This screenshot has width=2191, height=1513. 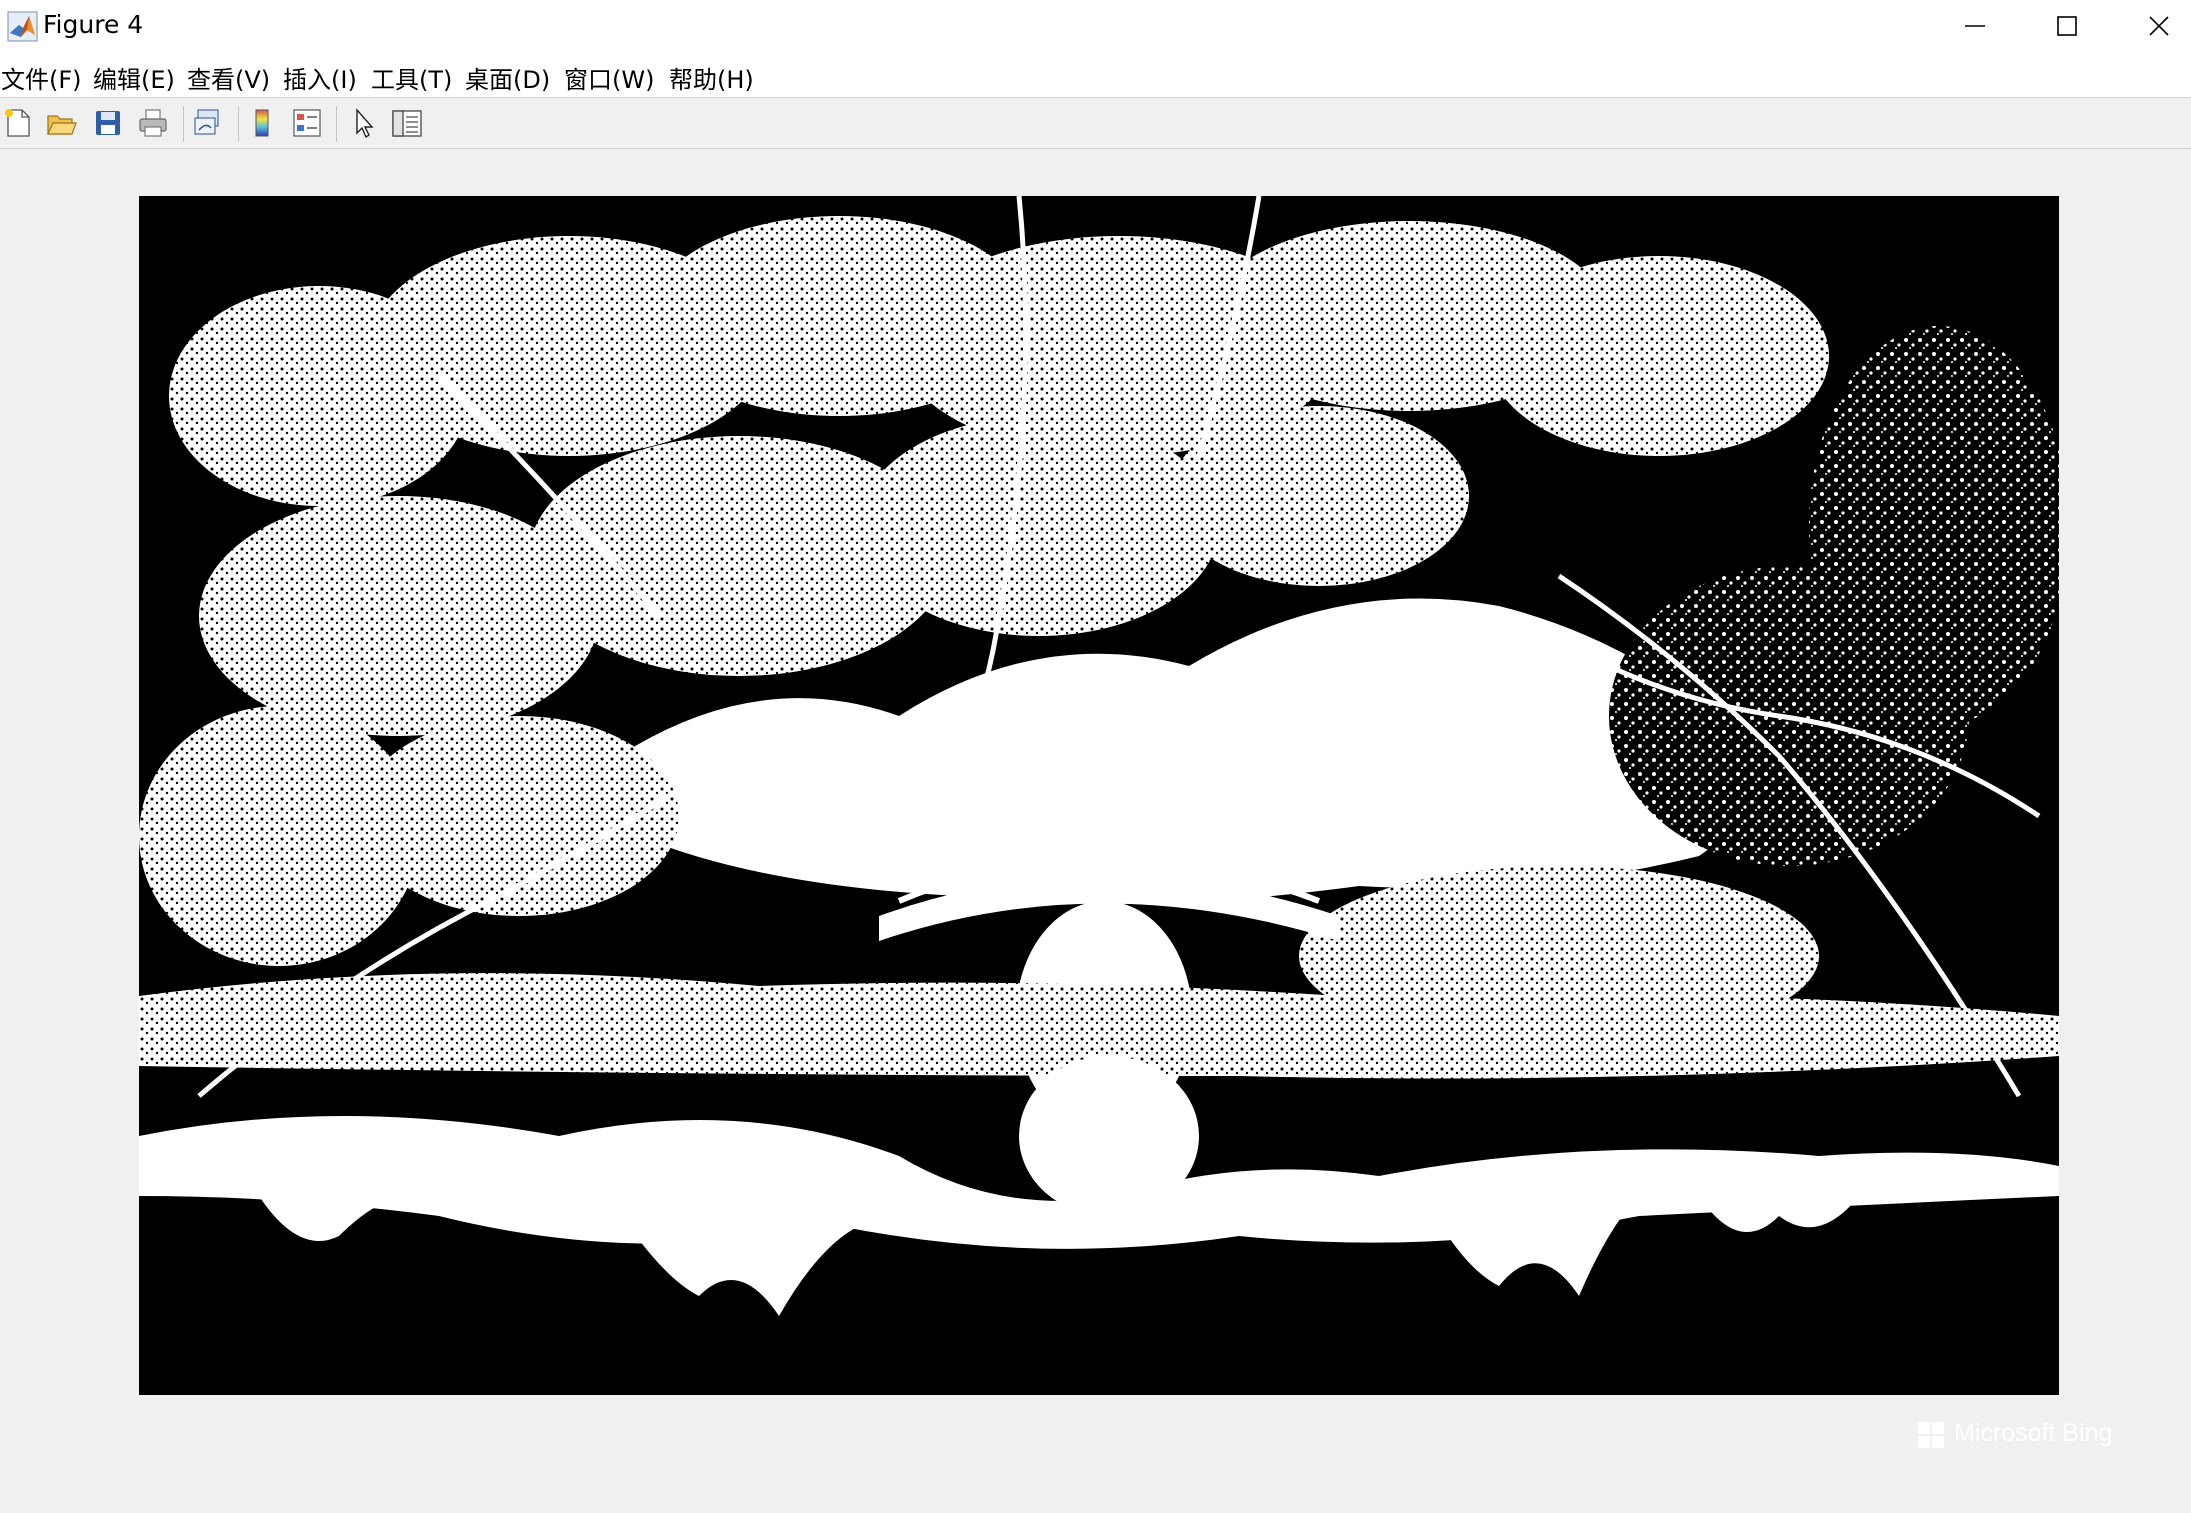 I want to click on property-inspector-button, so click(x=407, y=123).